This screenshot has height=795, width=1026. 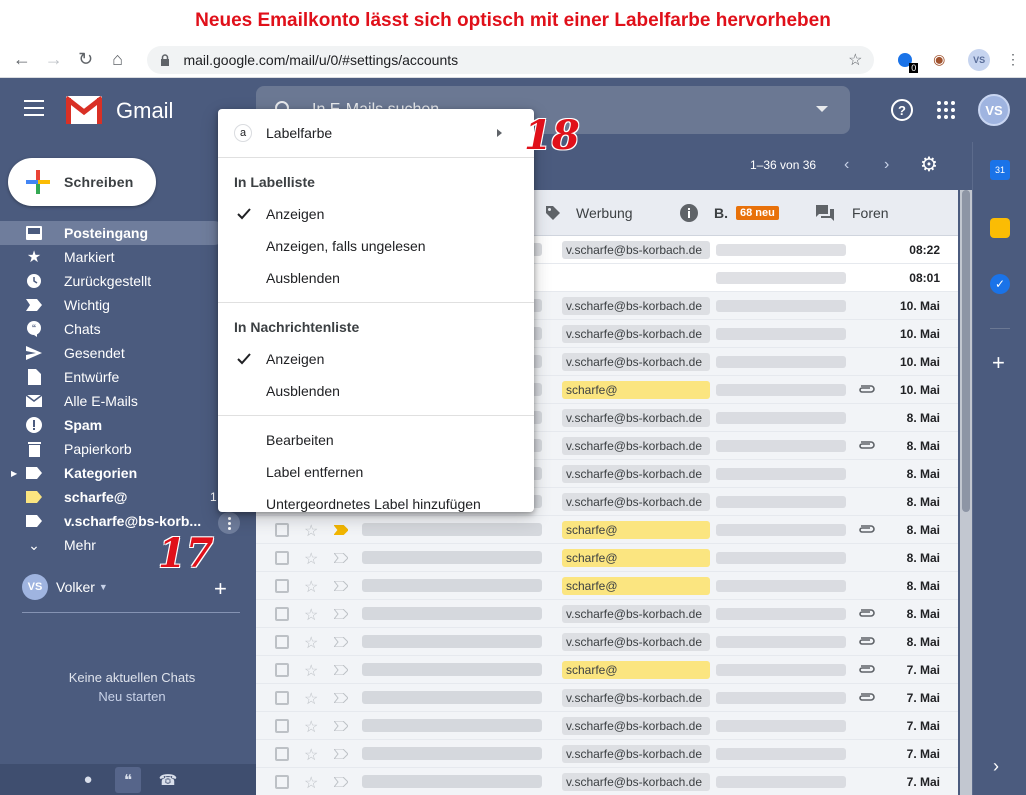 I want to click on compose-button: Schreiben, so click(x=82, y=182).